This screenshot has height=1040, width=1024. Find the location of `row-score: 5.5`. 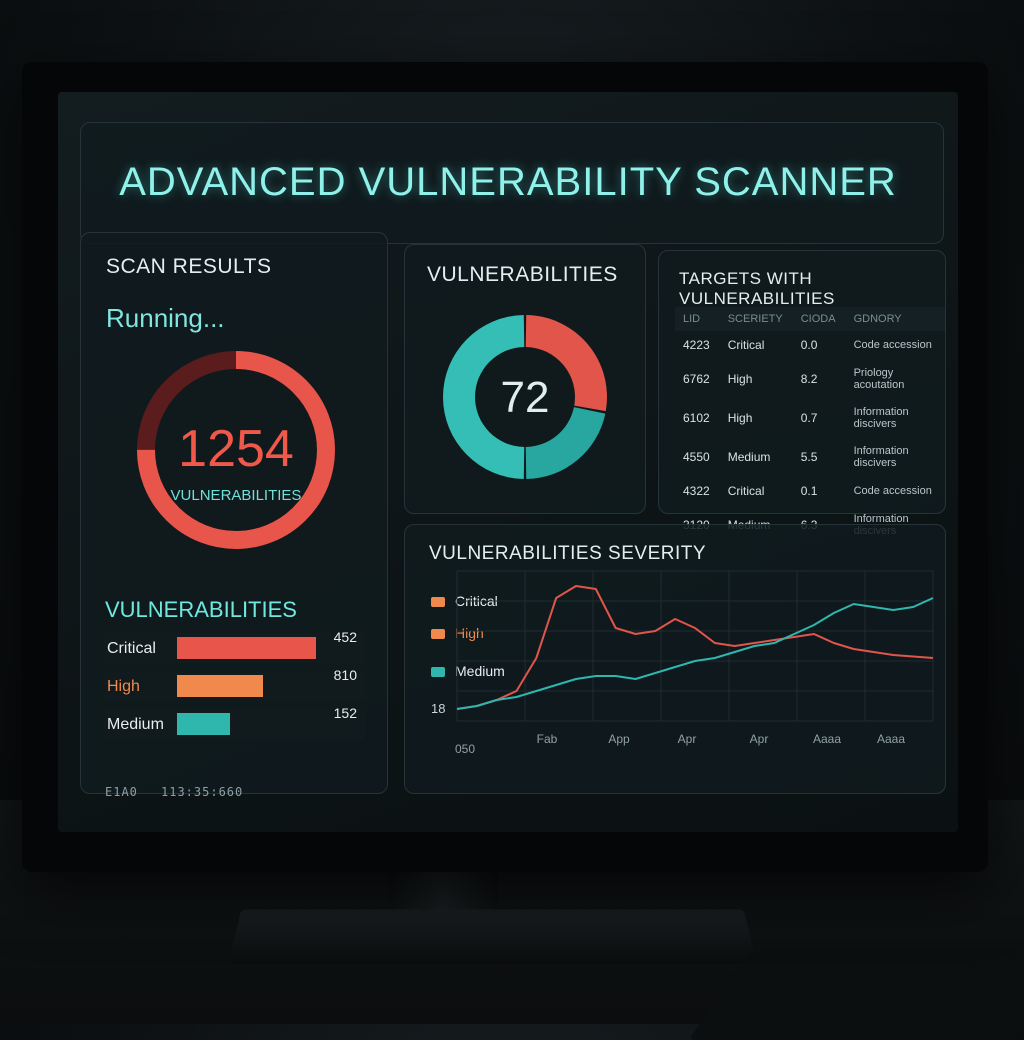

row-score: 5.5 is located at coordinates (809, 457).